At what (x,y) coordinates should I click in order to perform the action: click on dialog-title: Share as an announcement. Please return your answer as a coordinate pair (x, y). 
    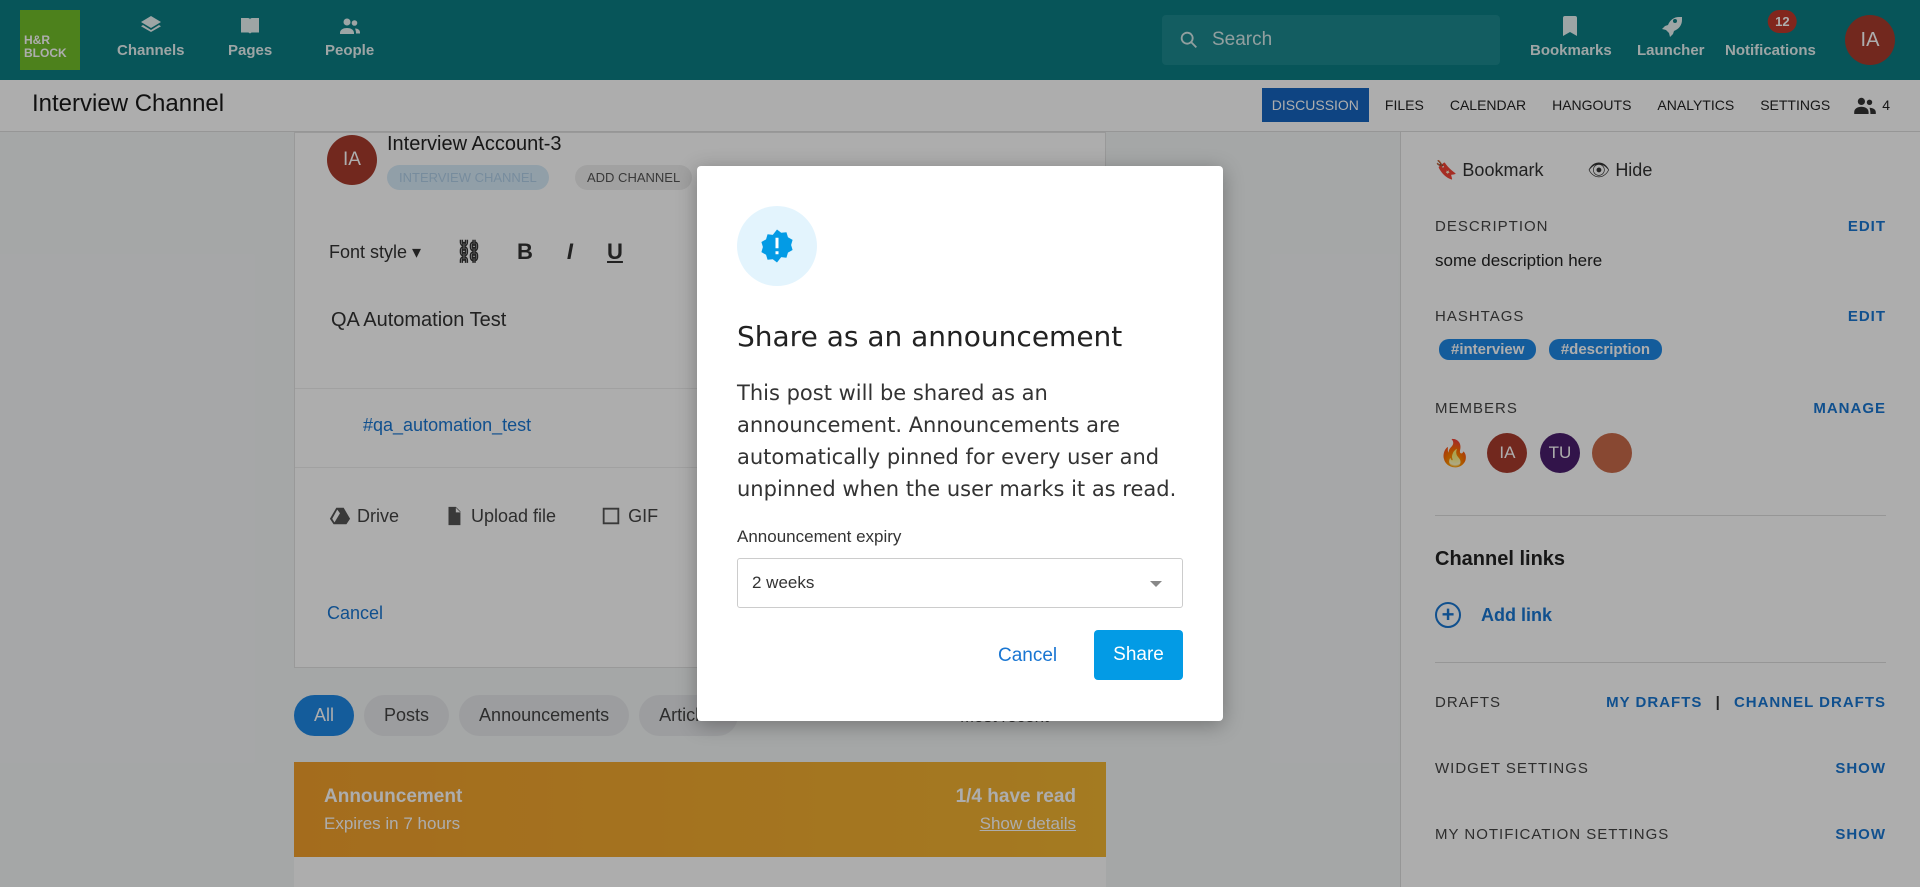
    Looking at the image, I should click on (930, 336).